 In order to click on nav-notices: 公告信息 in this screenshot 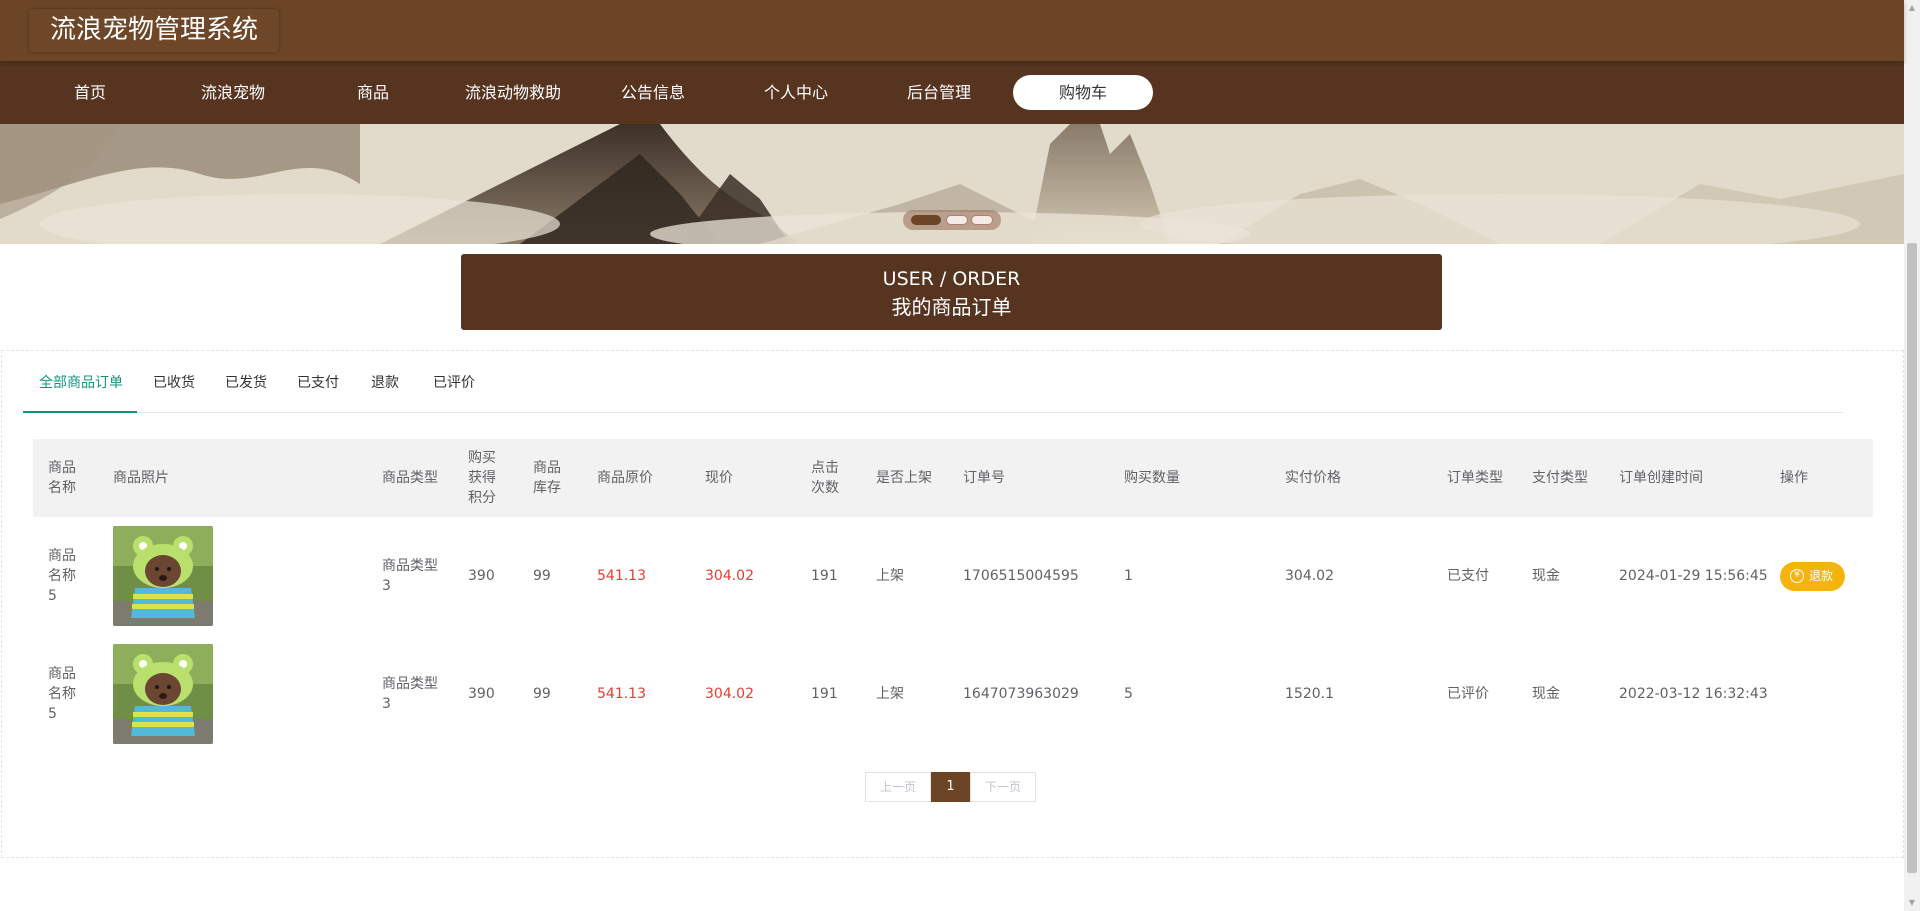, I will do `click(653, 92)`.